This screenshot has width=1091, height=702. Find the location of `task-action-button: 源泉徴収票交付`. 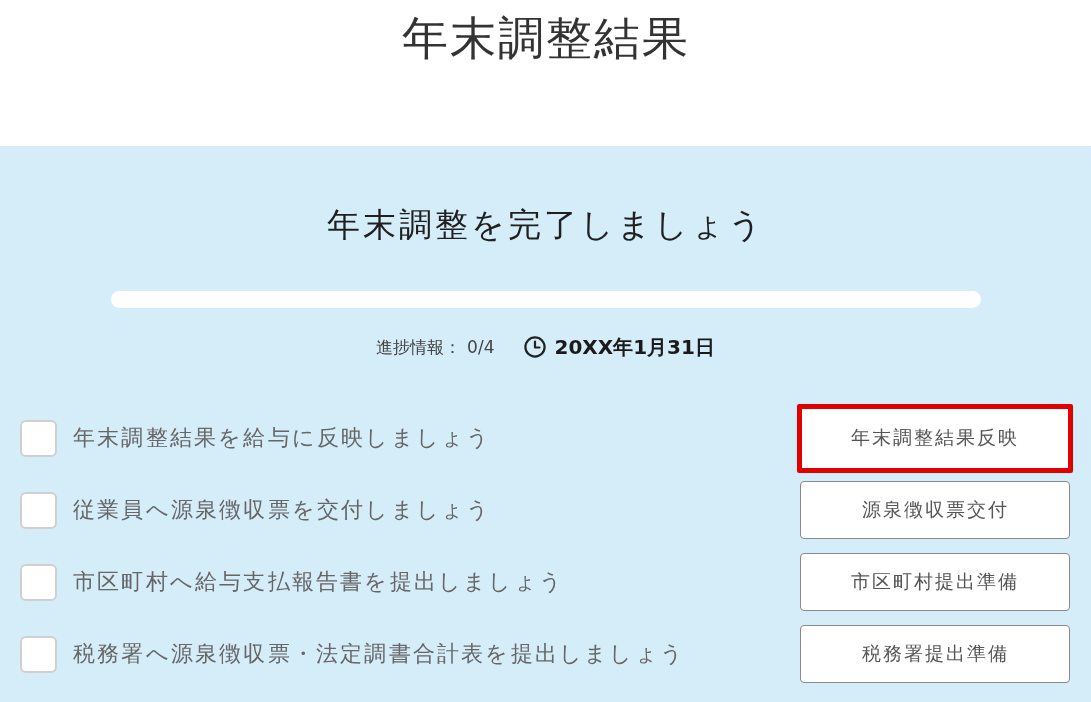

task-action-button: 源泉徴収票交付 is located at coordinates (935, 510).